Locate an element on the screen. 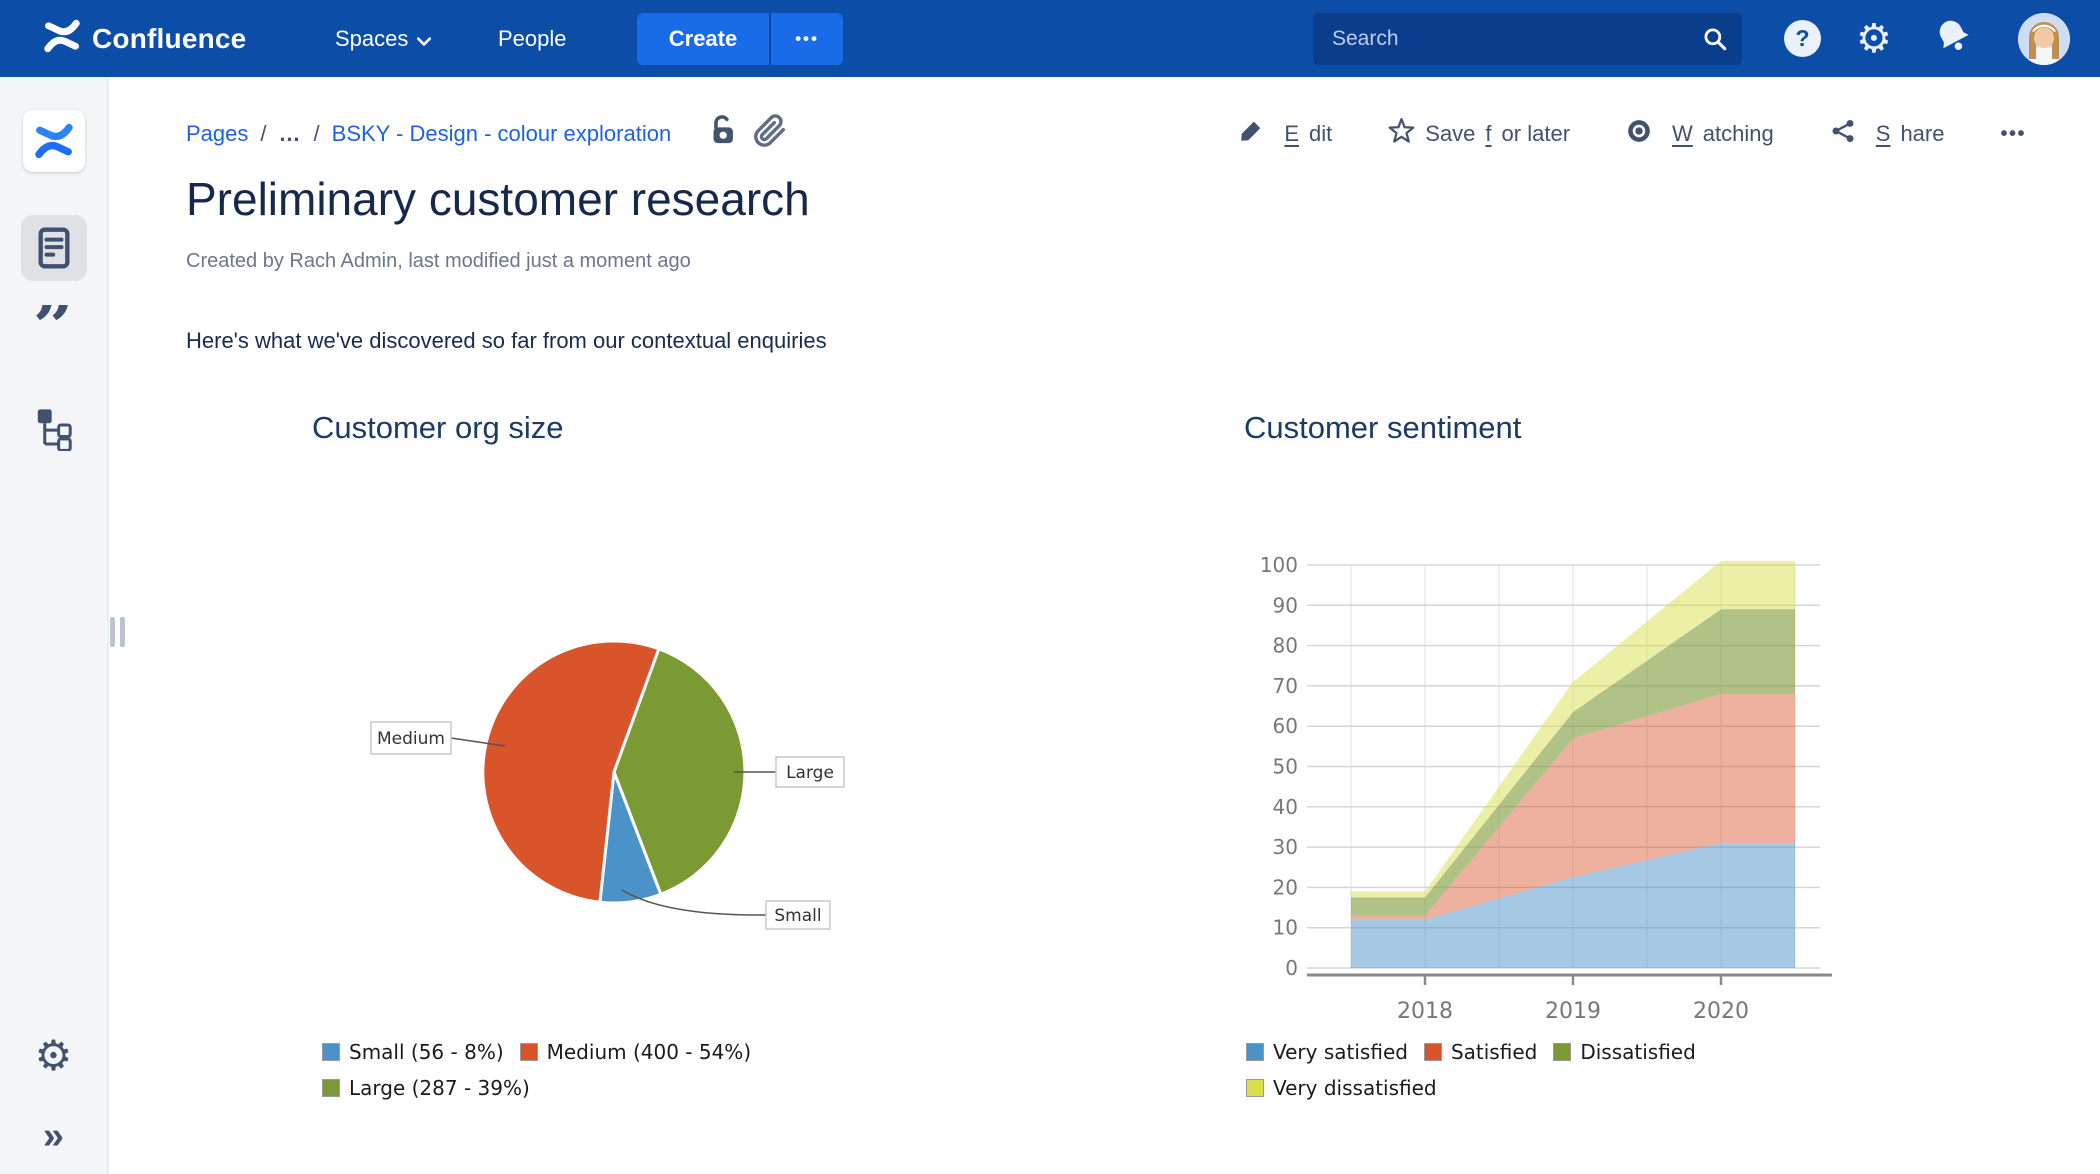  y-tick-label: 10 is located at coordinates (1285, 928).